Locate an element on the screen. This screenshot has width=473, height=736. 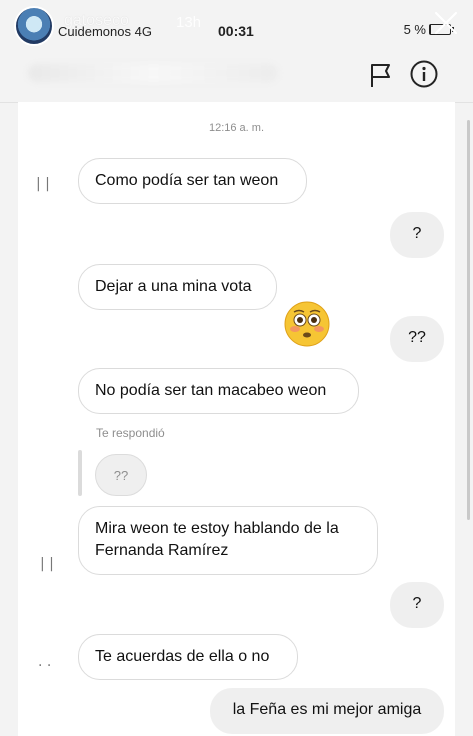
flushed-face-emoji is located at coordinates (307, 324).